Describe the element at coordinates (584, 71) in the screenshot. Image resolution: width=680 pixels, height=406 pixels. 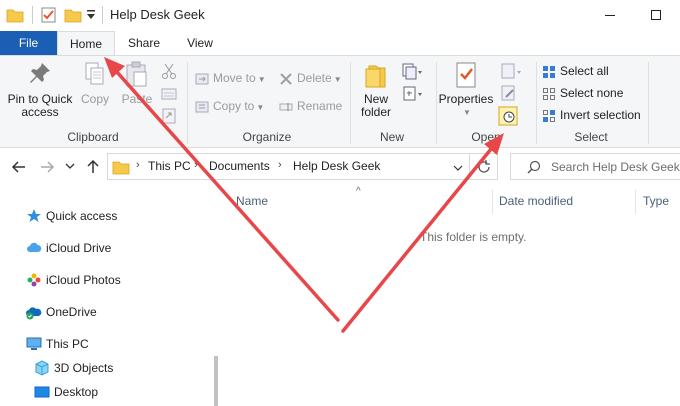
I see `select-all-label: Select all` at that location.